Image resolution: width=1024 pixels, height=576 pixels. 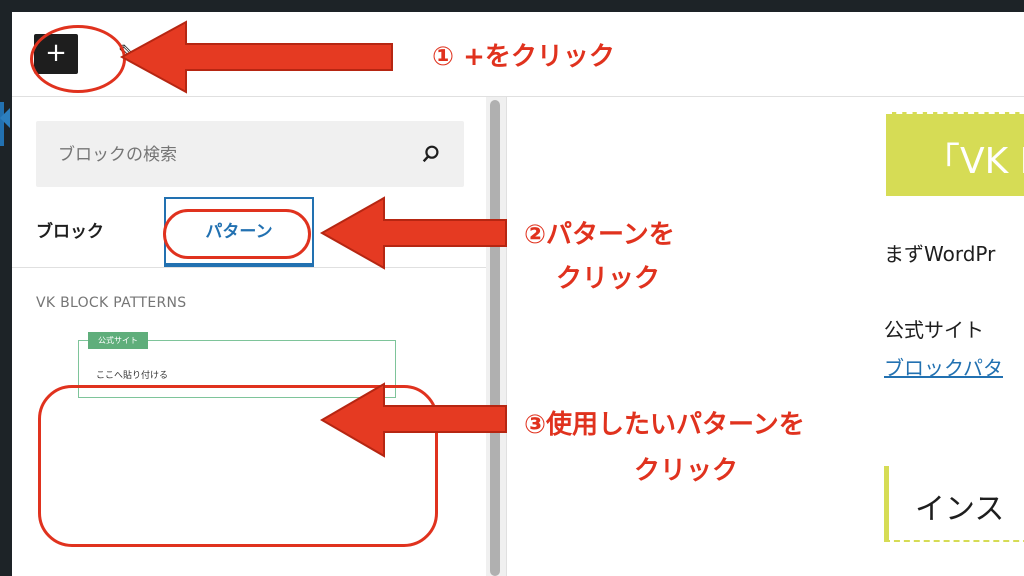 I want to click on annotation-step-3-line2: クリック, so click(x=686, y=471).